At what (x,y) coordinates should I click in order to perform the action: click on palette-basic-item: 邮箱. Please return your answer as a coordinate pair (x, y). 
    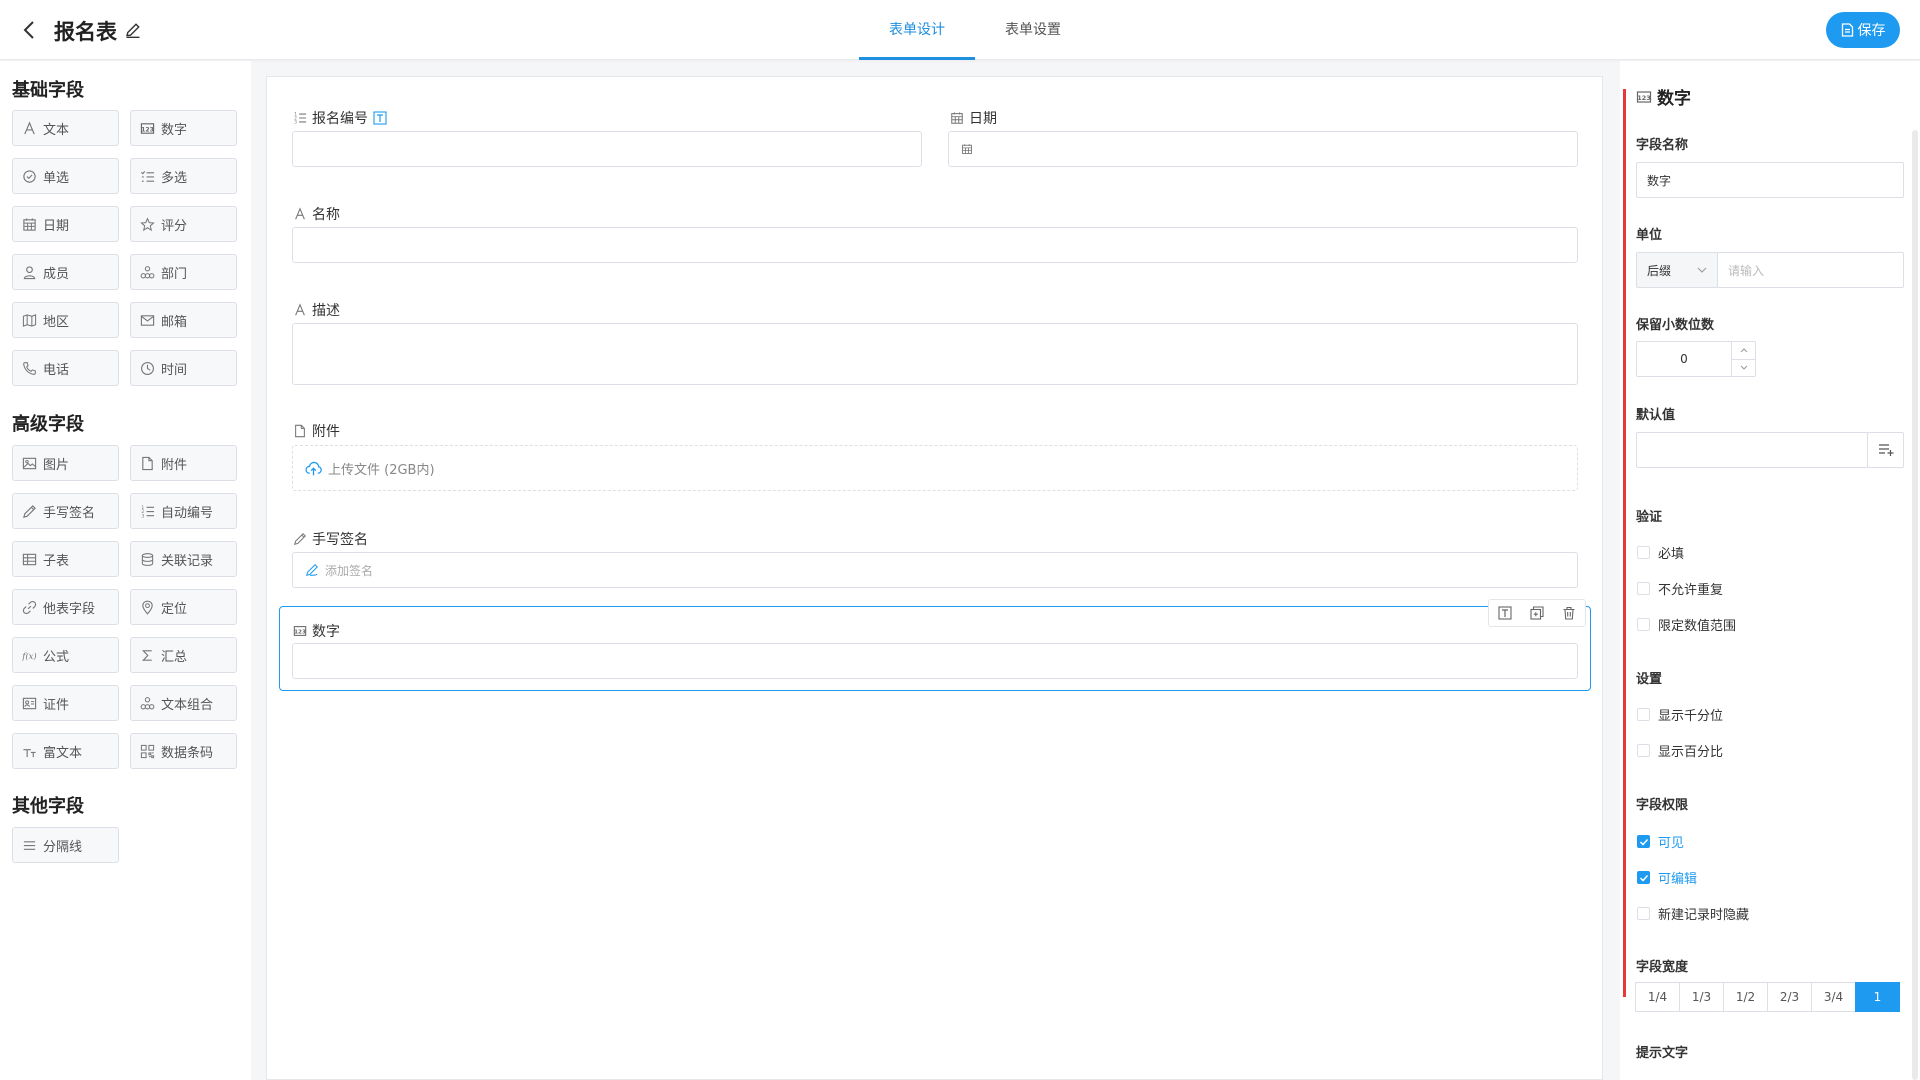
    Looking at the image, I should click on (183, 320).